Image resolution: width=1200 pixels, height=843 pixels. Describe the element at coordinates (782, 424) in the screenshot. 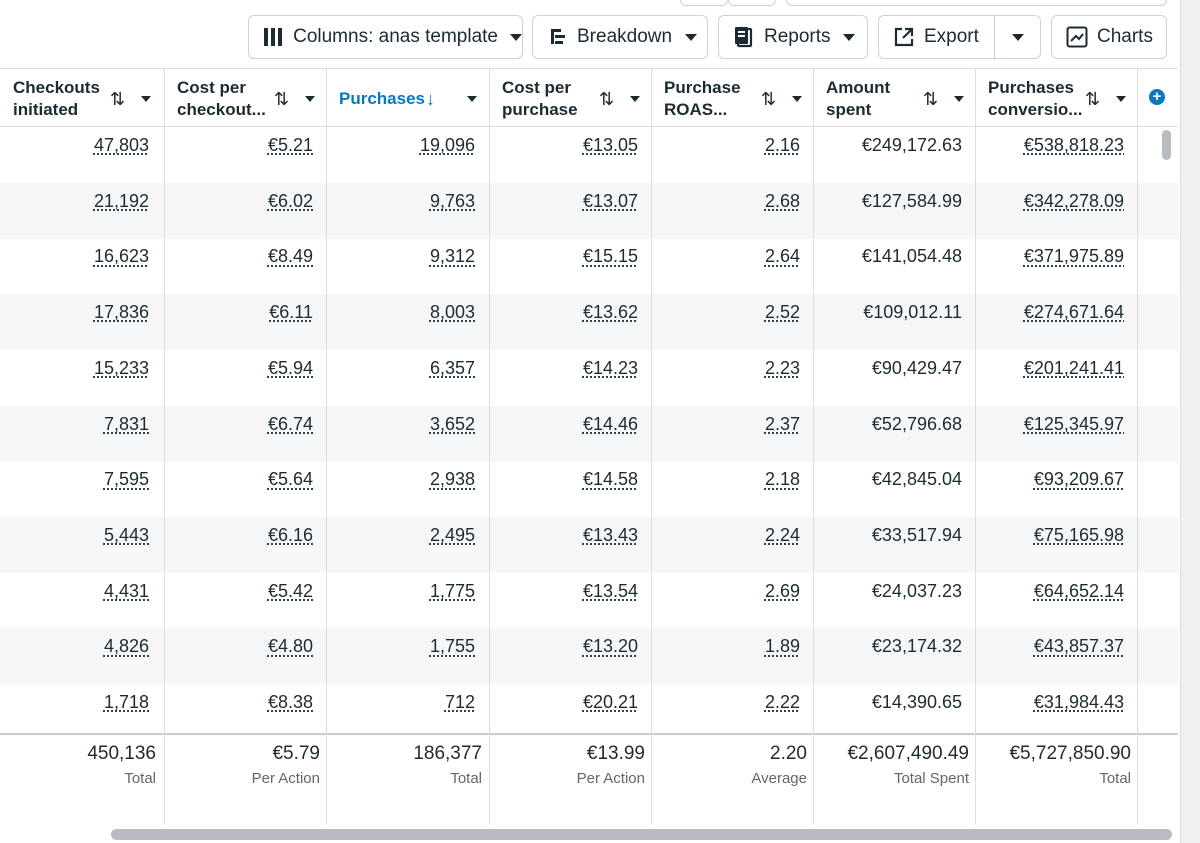

I see `table-cell: 2.37` at that location.